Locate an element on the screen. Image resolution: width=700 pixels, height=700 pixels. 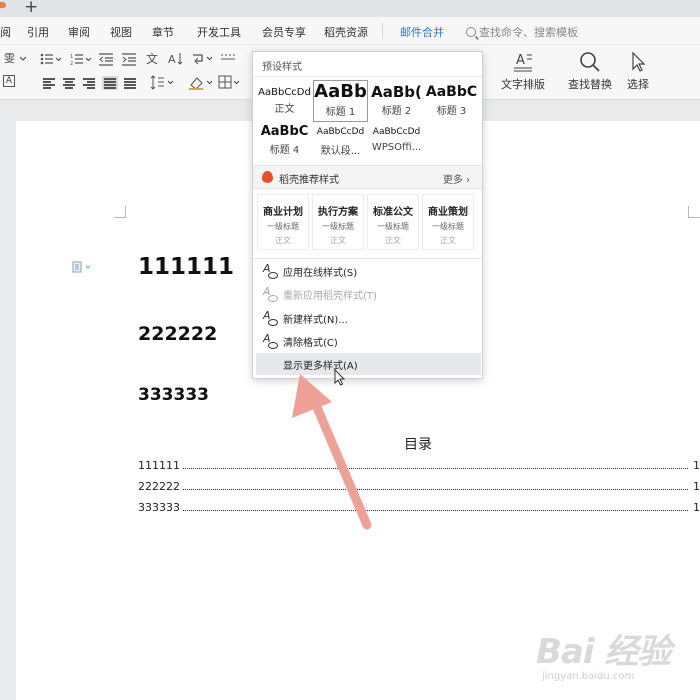
menu-mail-merge: 邮件合并 is located at coordinates (422, 32).